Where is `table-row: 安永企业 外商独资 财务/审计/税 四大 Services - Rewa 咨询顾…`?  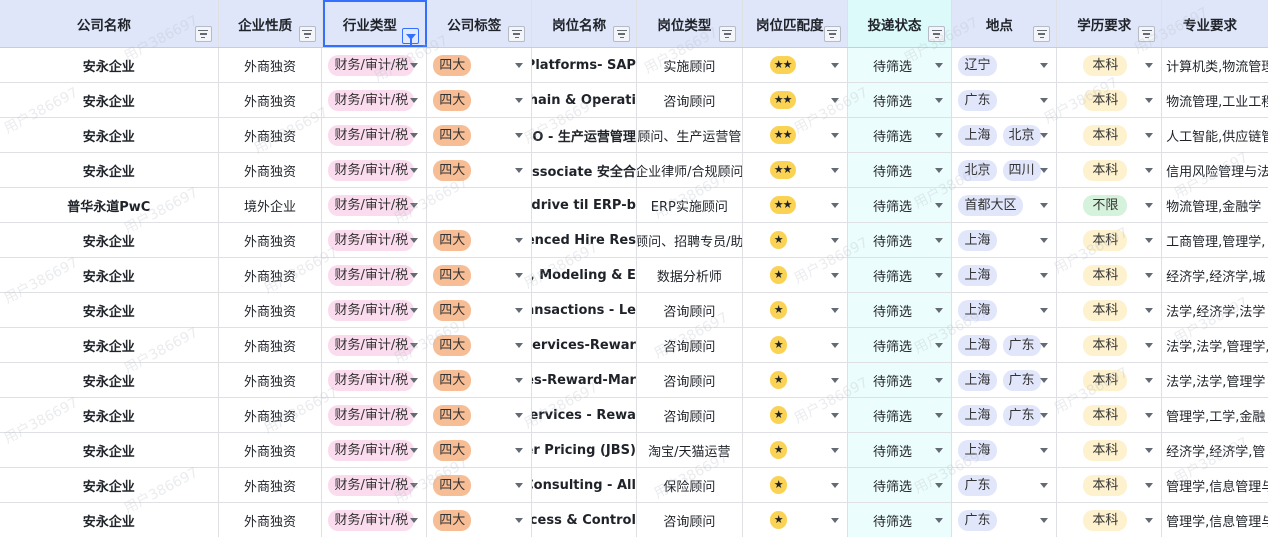
table-row: 安永企业 外商独资 财务/审计/税 四大 Services - Rewa 咨询顾… is located at coordinates (634, 415).